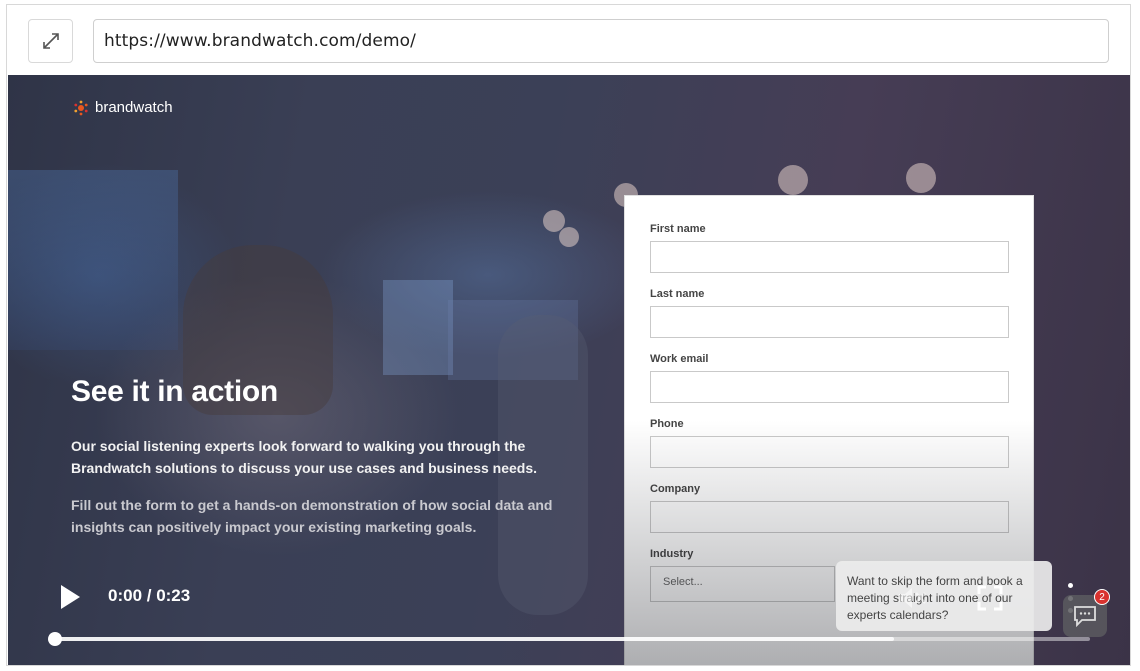 The width and height of the screenshot is (1140, 671). Describe the element at coordinates (55, 639) in the screenshot. I see `progress-scrubber` at that location.